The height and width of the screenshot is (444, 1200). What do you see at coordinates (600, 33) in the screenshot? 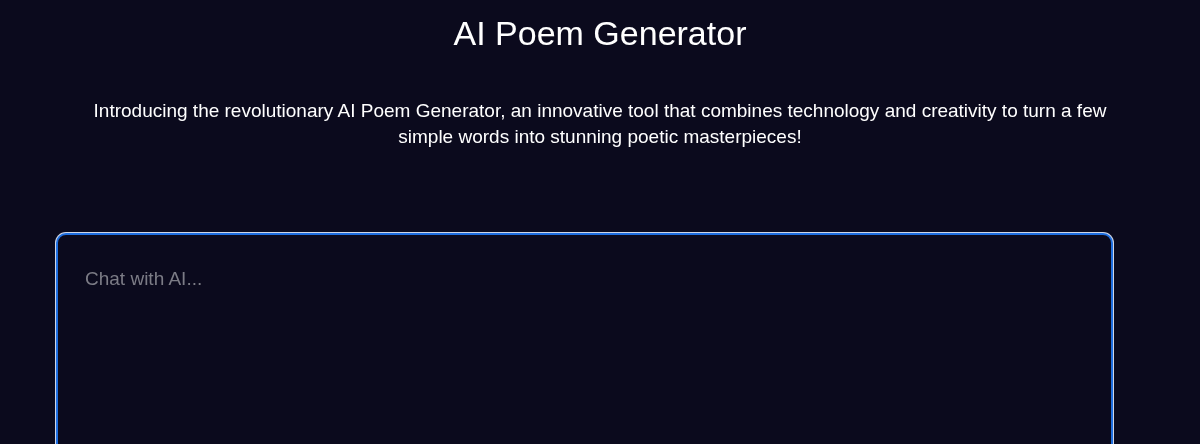
I see `page-title: AI Poem Generator` at bounding box center [600, 33].